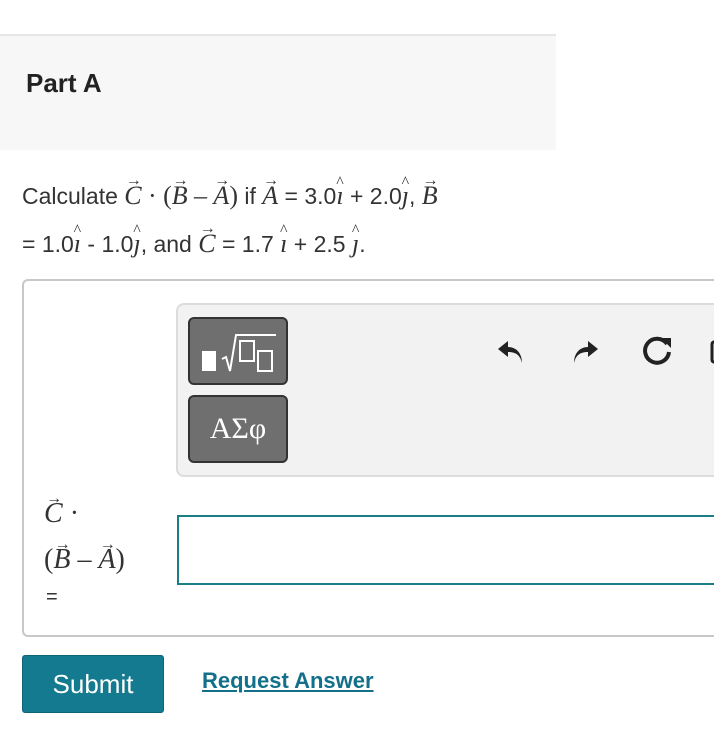  What do you see at coordinates (64, 83) in the screenshot?
I see `part-title: Part A` at bounding box center [64, 83].